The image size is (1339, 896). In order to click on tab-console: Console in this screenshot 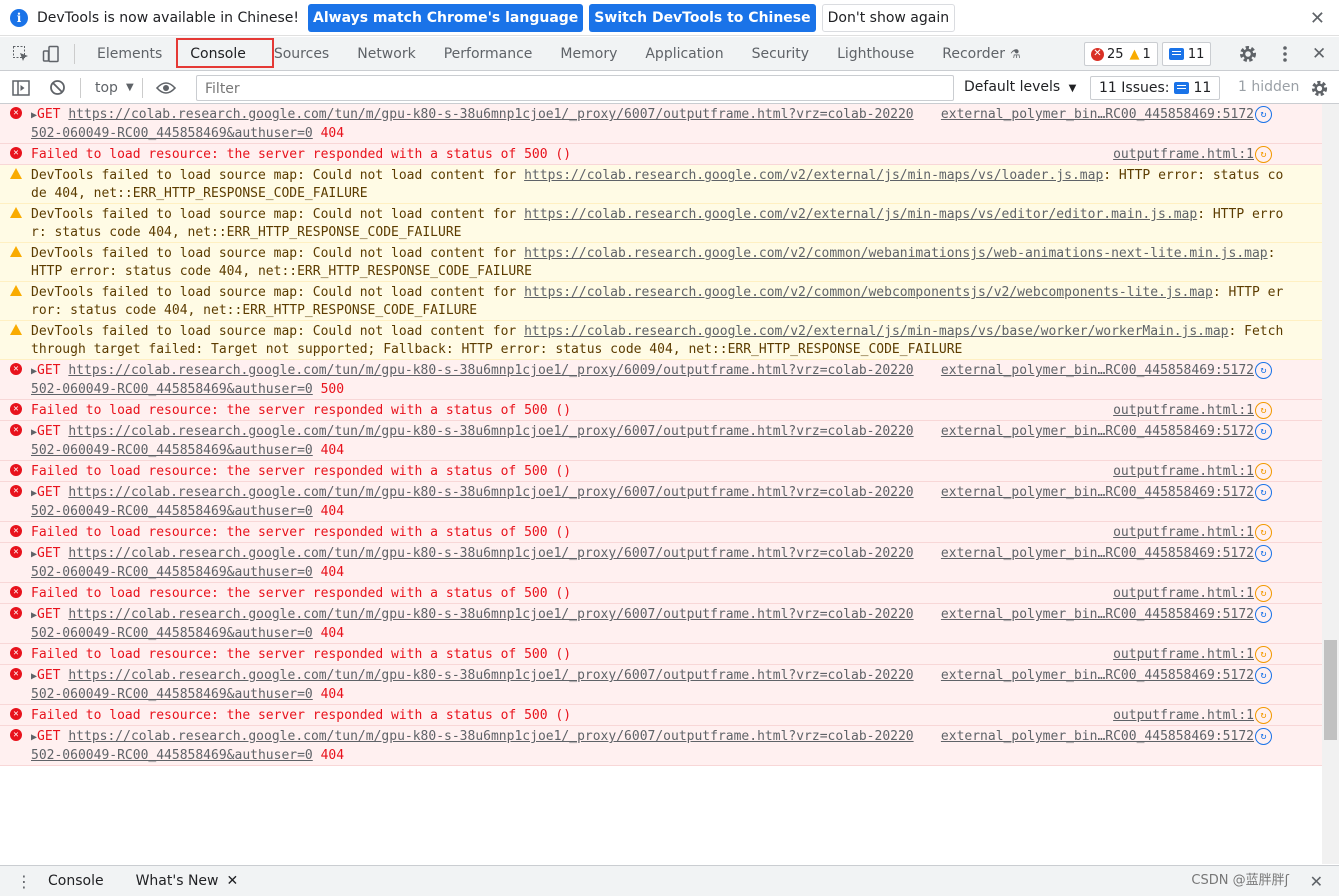, I will do `click(225, 54)`.